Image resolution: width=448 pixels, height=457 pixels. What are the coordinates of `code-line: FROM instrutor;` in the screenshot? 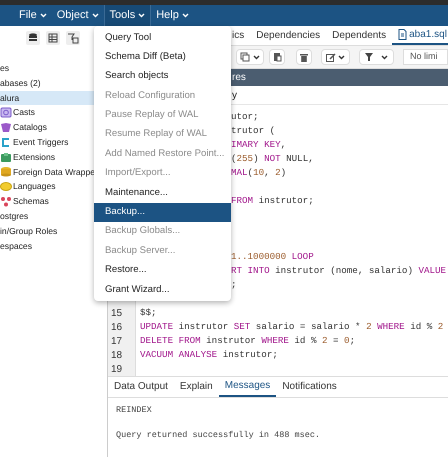 It's located at (272, 201).